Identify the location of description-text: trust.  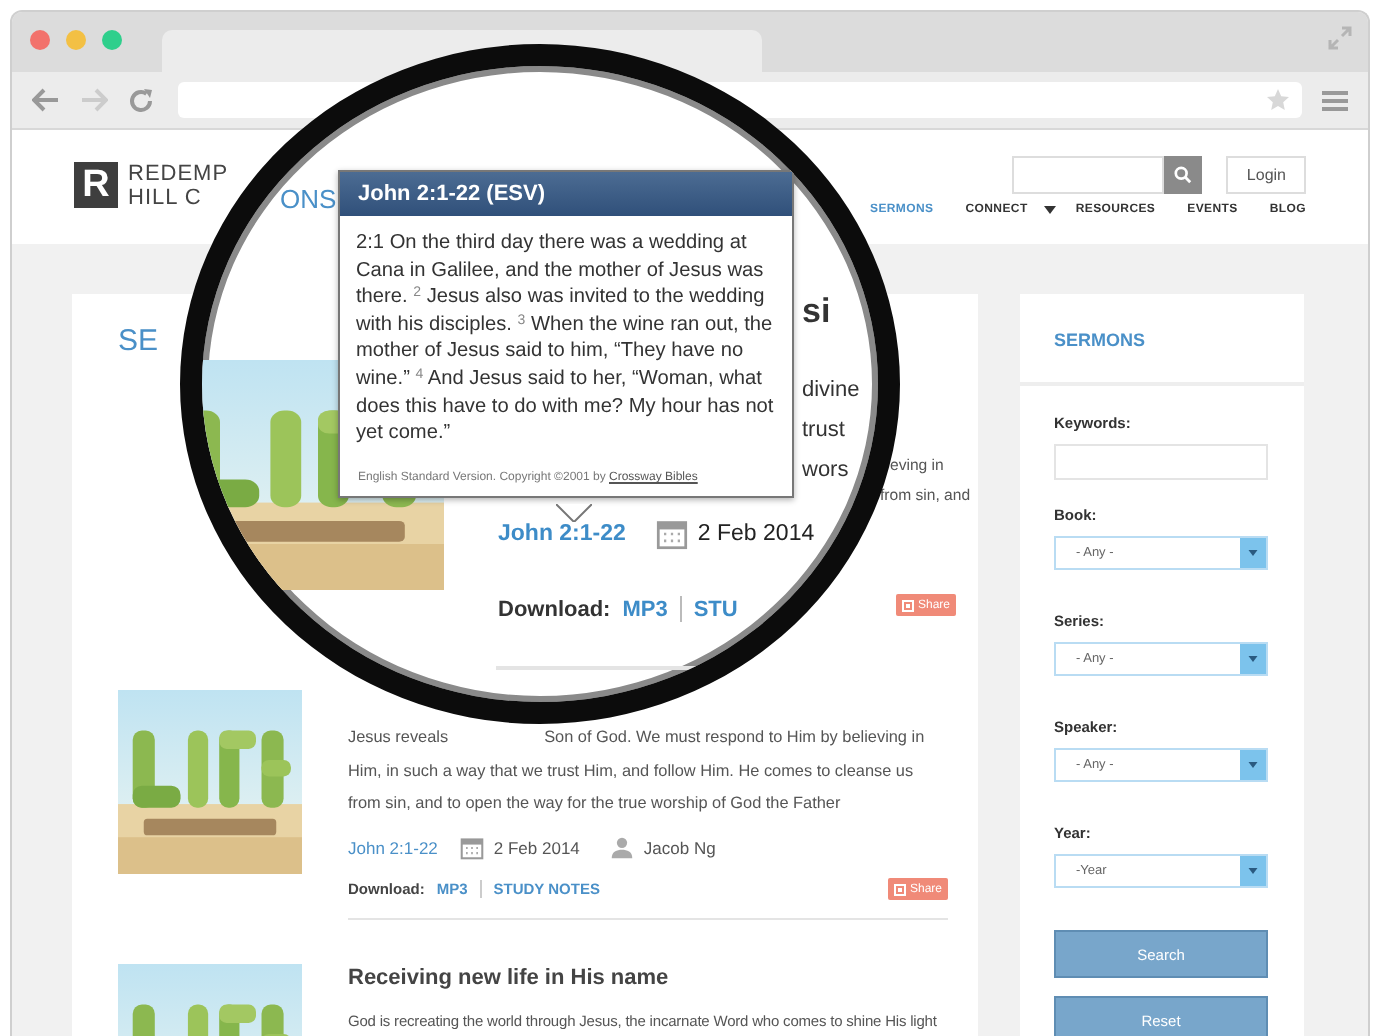
(824, 431).